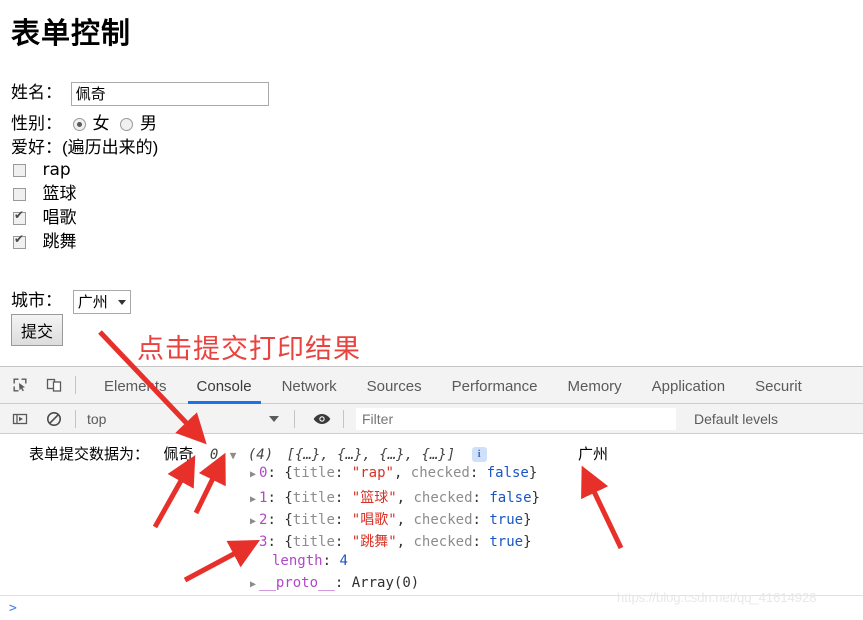  I want to click on console-array-count: (4), so click(260, 455).